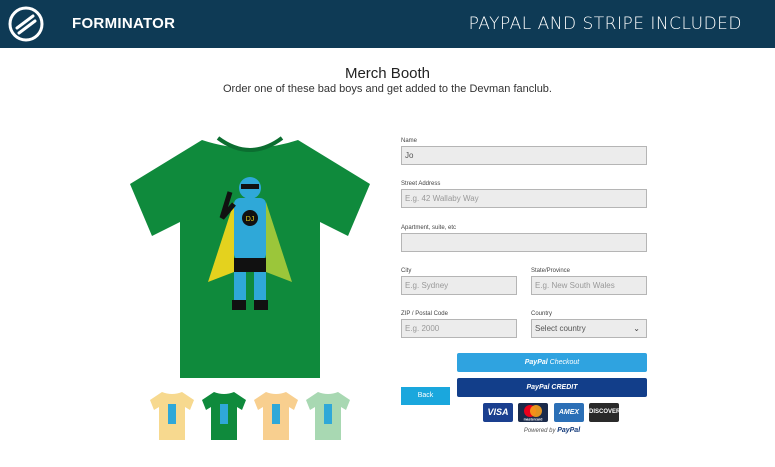 The image size is (775, 467). What do you see at coordinates (533, 412) in the screenshot?
I see `mastercard-card-icon: mastercard` at bounding box center [533, 412].